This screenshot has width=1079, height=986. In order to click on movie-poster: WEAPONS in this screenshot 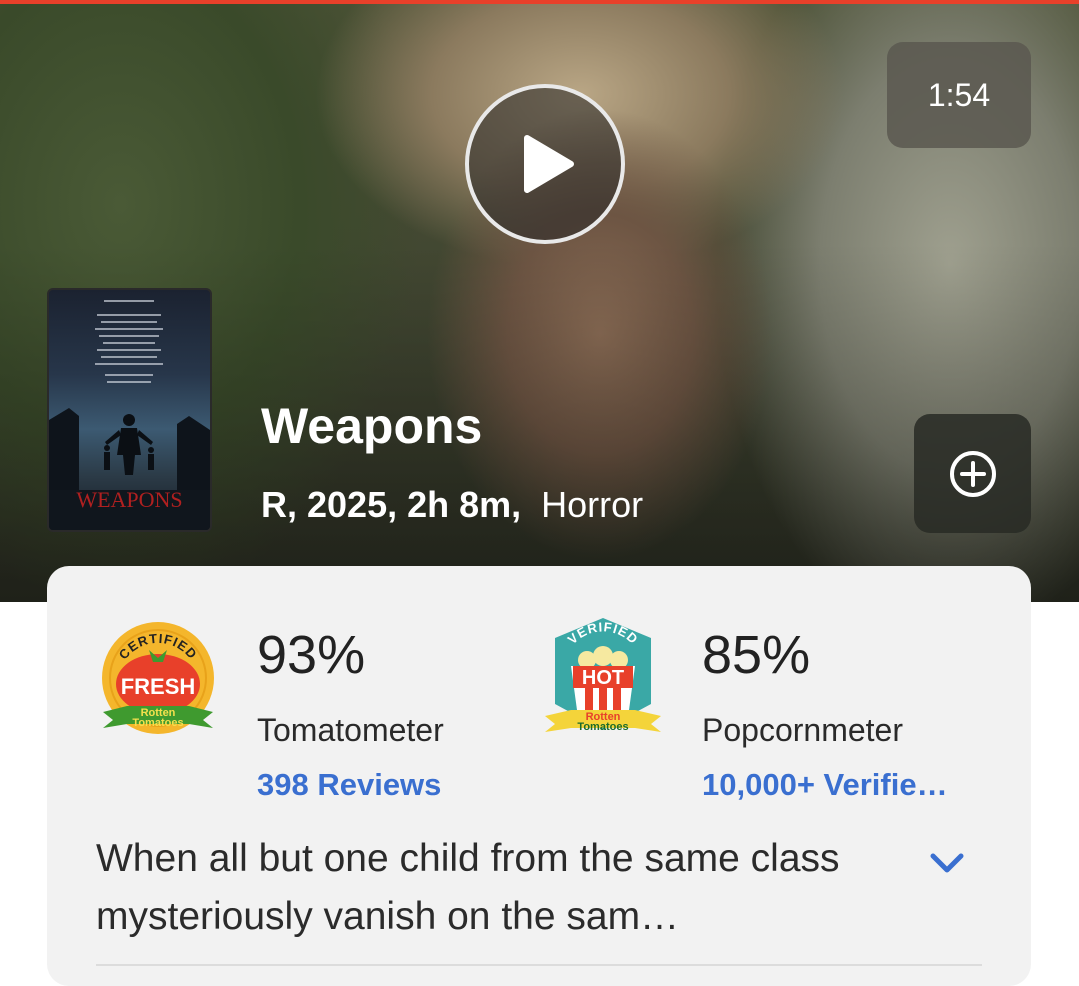, I will do `click(129, 410)`.